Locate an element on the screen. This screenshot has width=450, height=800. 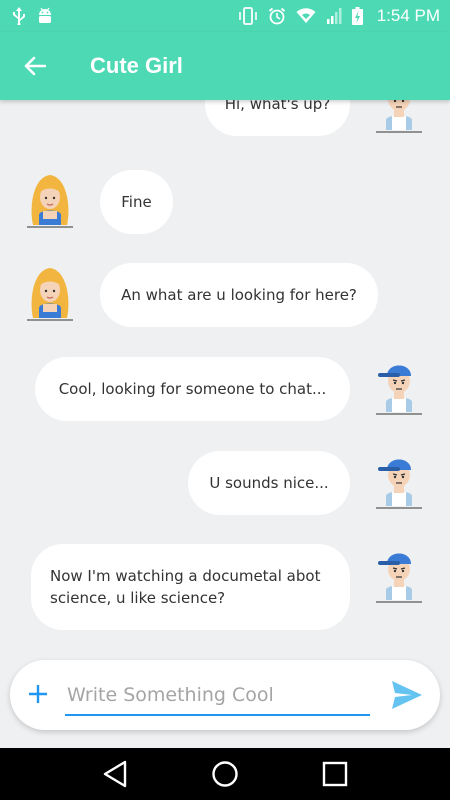
add-attachment-button is located at coordinates (38, 694).